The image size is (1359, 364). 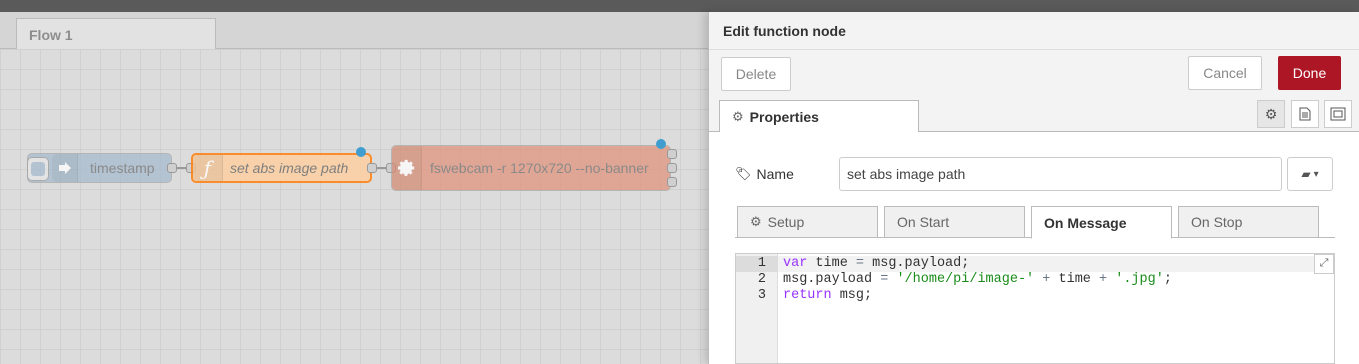 I want to click on function-node: ƒ set abs image path, so click(x=281, y=168).